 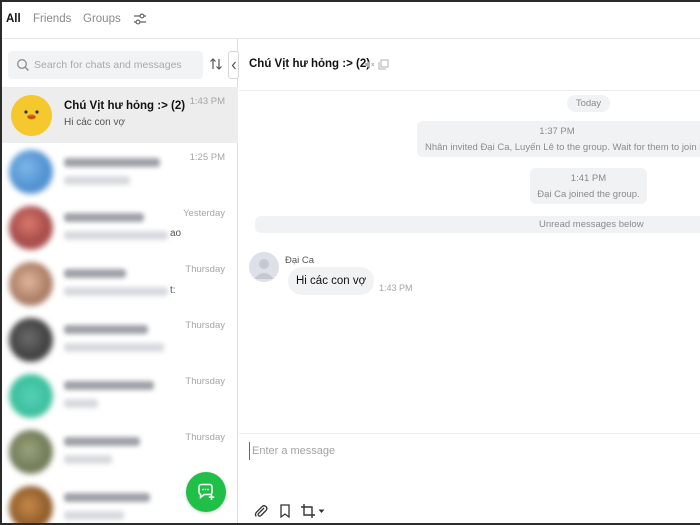 I want to click on filter-settings-icon, so click(x=140, y=19).